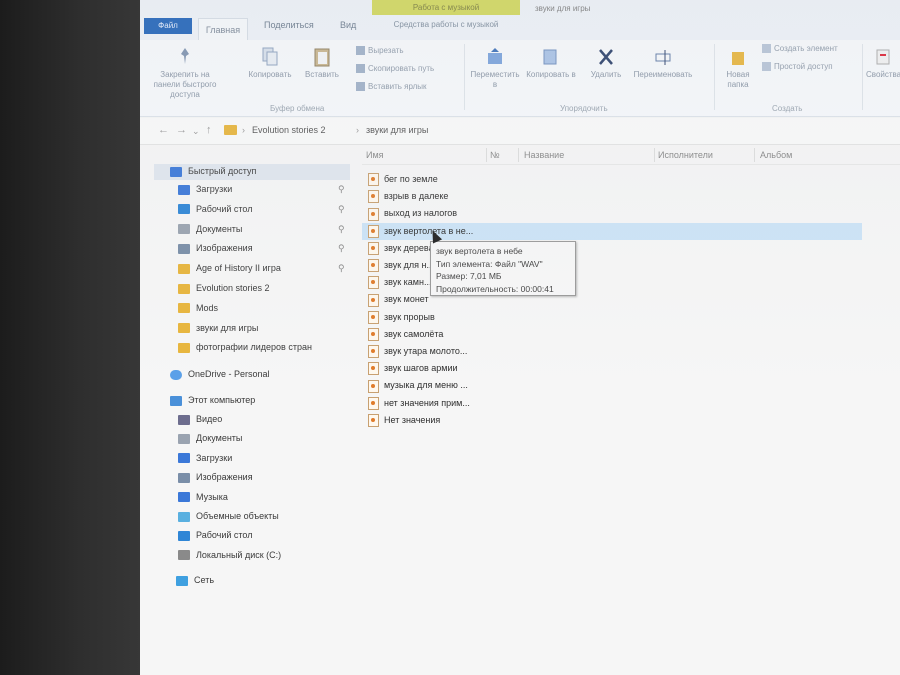 The width and height of the screenshot is (900, 675). I want to click on file-row: бег по земле, so click(403, 179).